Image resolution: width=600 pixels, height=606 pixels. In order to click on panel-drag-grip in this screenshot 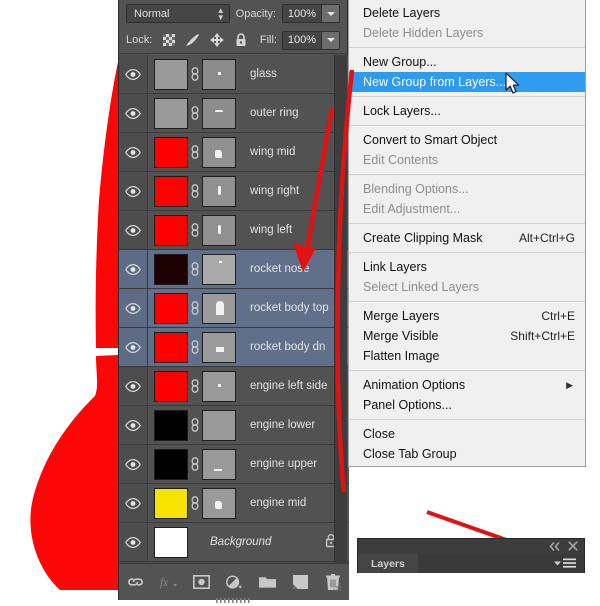, I will do `click(234, 598)`.